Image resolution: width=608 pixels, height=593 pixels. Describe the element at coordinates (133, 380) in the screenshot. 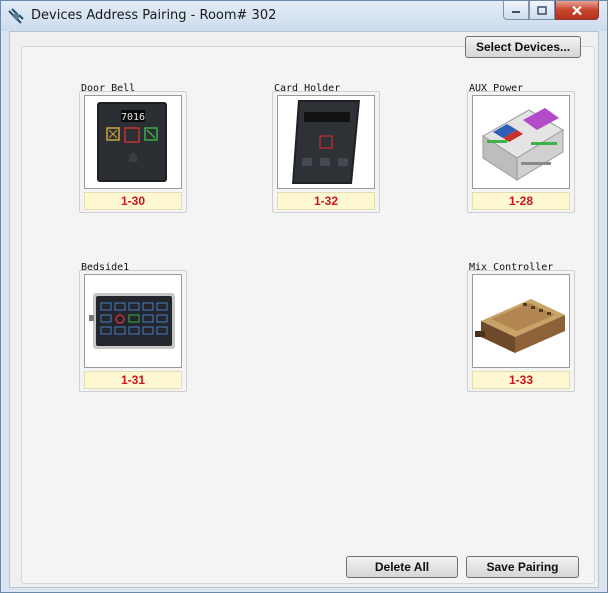

I see `device-address: 1-31` at that location.